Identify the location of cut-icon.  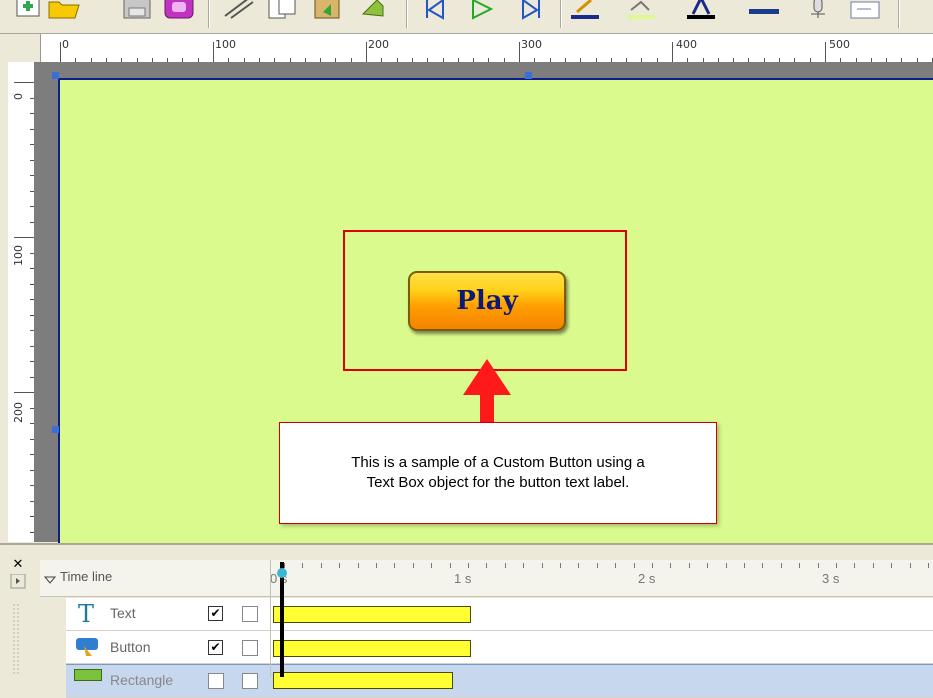
(239, 10).